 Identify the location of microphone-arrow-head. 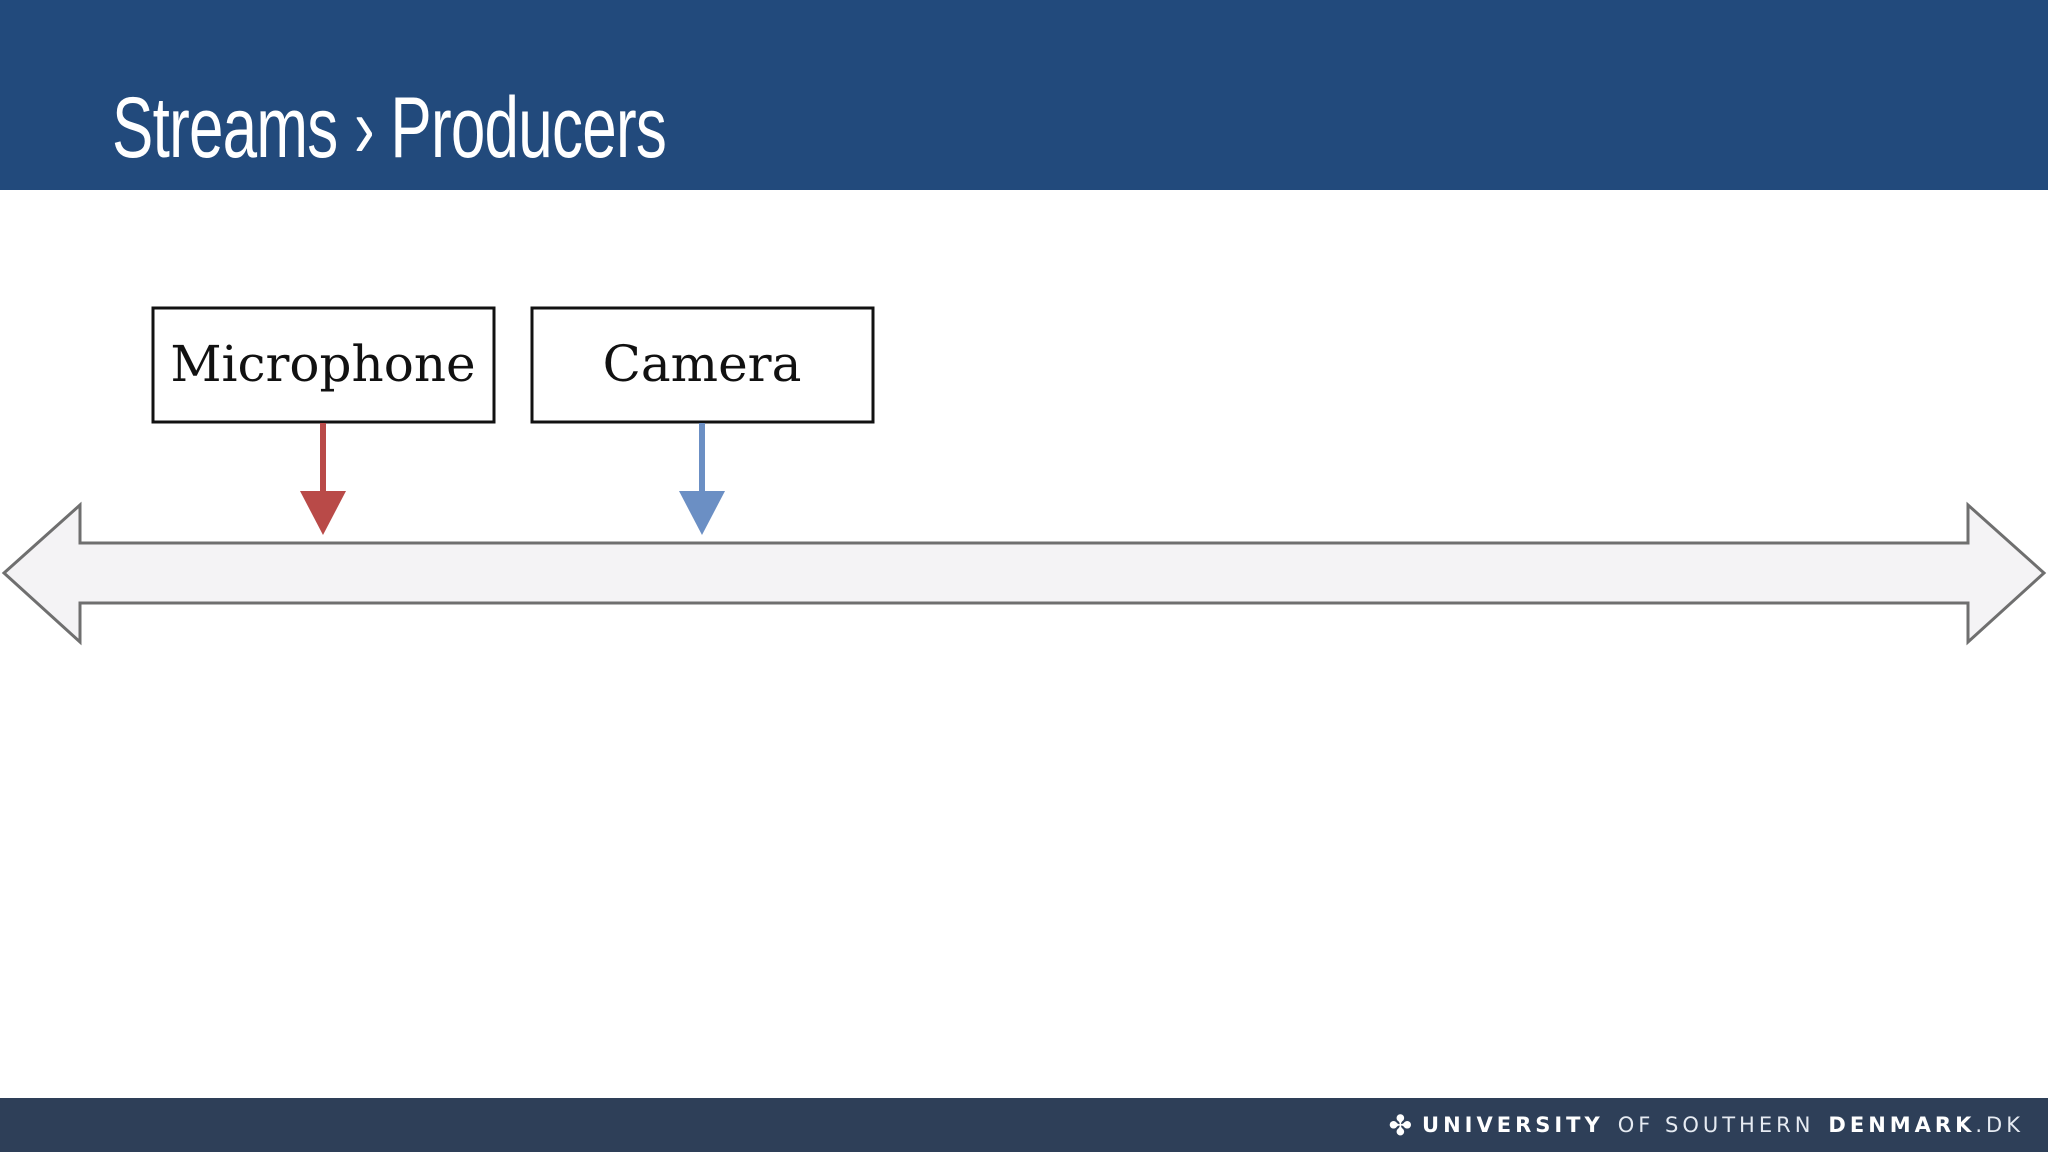
(323, 513).